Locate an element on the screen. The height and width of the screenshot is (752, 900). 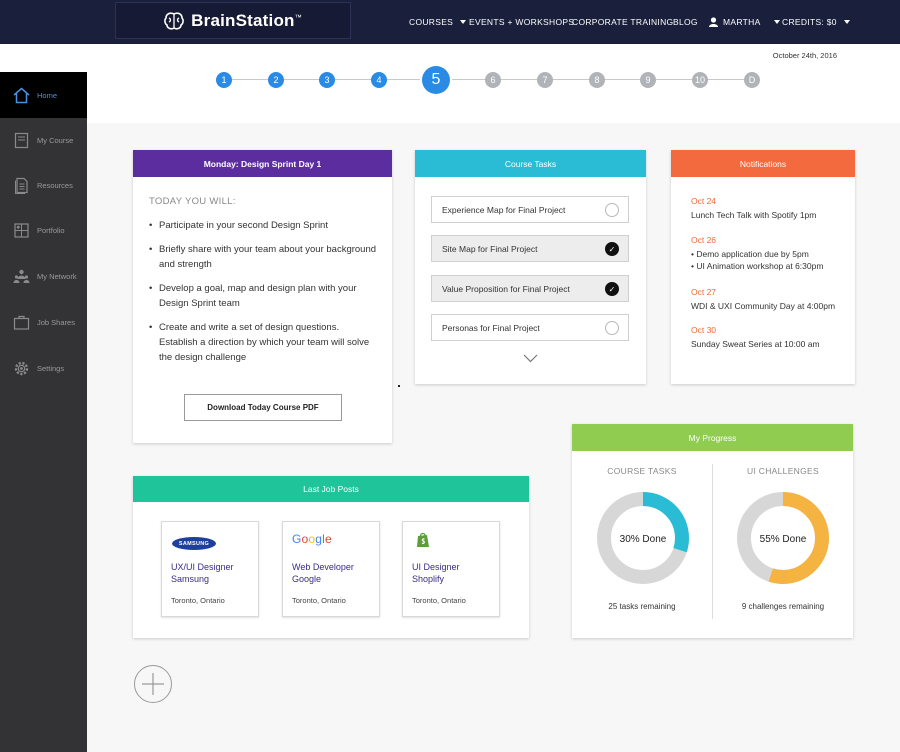
notification-date: Oct 30 is located at coordinates (704, 330).